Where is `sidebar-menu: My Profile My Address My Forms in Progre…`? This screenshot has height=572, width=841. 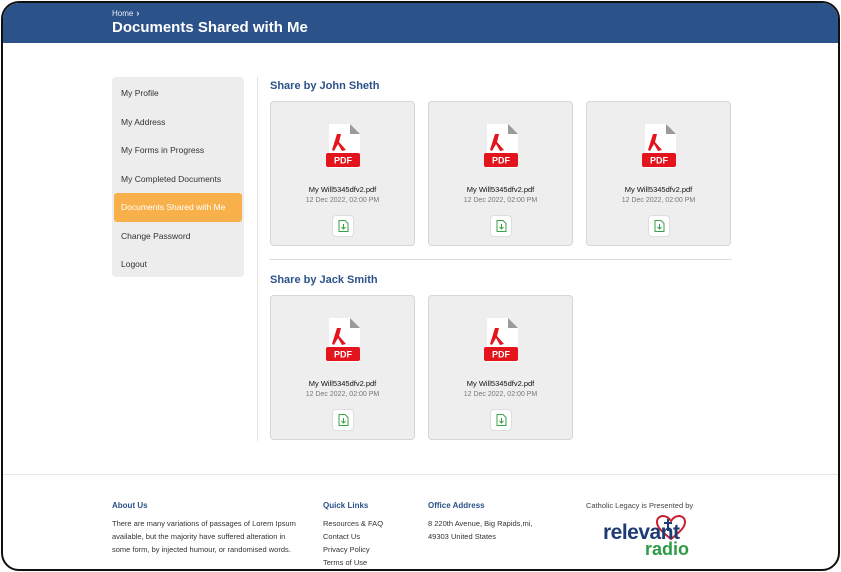
sidebar-menu: My Profile My Address My Forms in Progre… is located at coordinates (178, 177).